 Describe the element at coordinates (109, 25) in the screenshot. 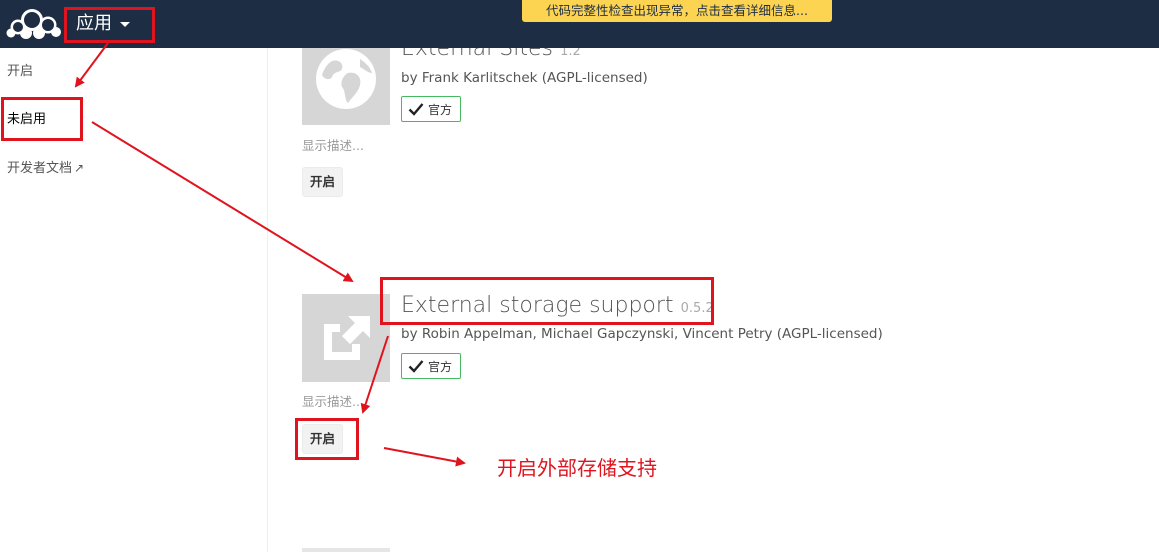

I see `annotation-box-app-menu` at that location.